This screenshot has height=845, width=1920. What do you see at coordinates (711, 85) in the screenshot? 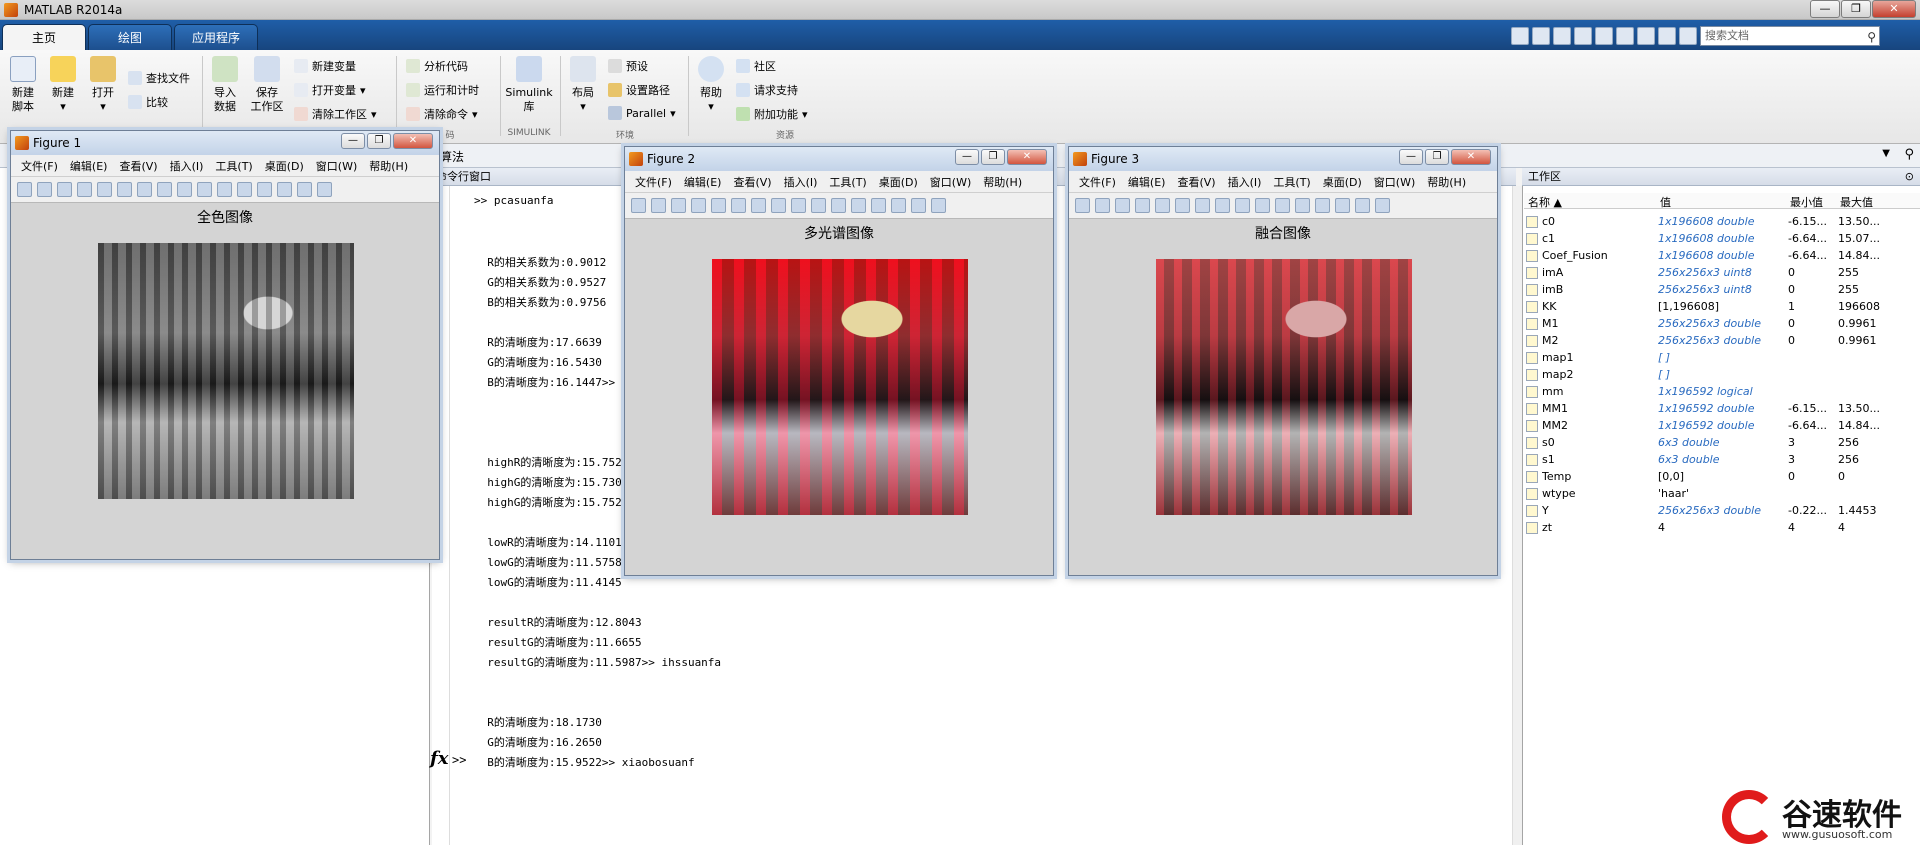
I see `help-button: 帮助 ▾` at bounding box center [711, 85].